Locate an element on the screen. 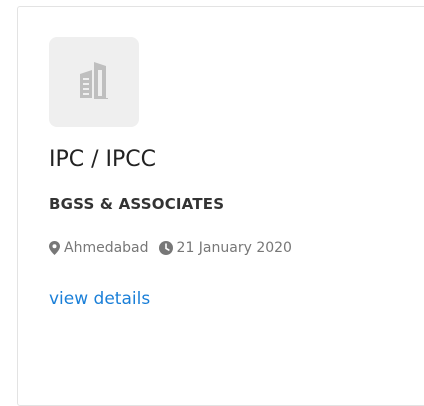 This screenshot has height=406, width=424. listing-meta: Ahmedabad 21 January 2020 is located at coordinates (170, 248).